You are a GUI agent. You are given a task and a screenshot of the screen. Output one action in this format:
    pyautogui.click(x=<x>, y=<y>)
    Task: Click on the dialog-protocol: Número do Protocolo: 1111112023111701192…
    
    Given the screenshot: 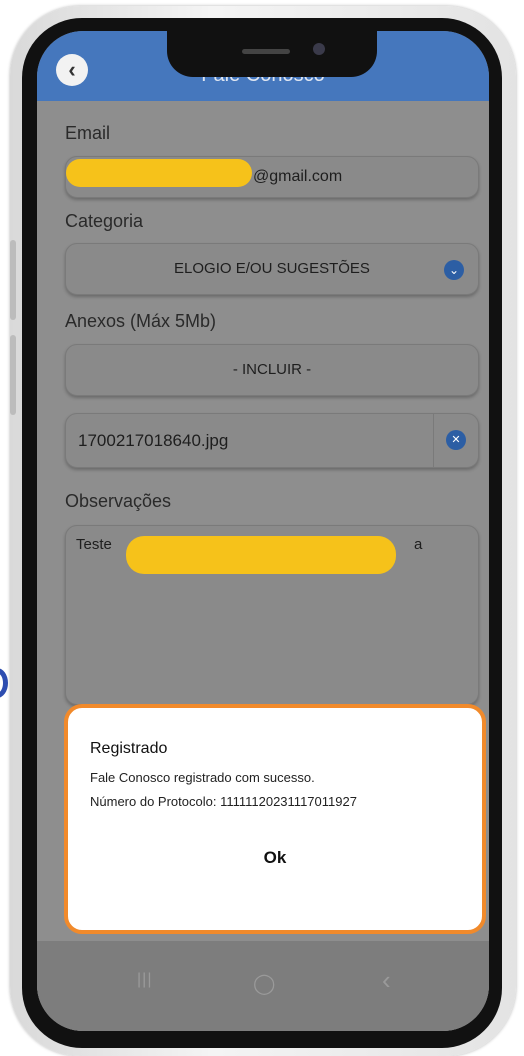 What is the action you would take?
    pyautogui.click(x=223, y=801)
    